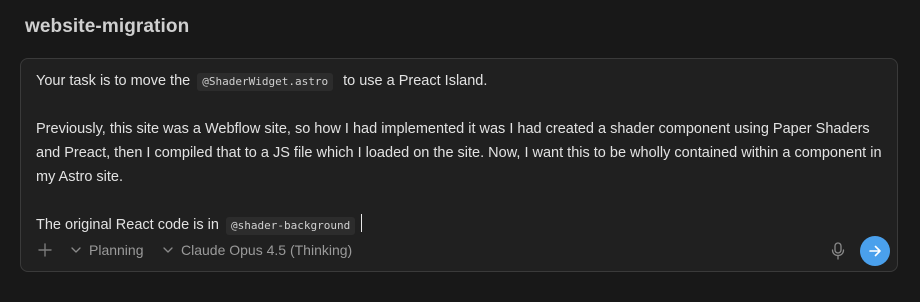 The width and height of the screenshot is (920, 302). I want to click on model-label: Claude Opus 4.5 (Thinking), so click(267, 250).